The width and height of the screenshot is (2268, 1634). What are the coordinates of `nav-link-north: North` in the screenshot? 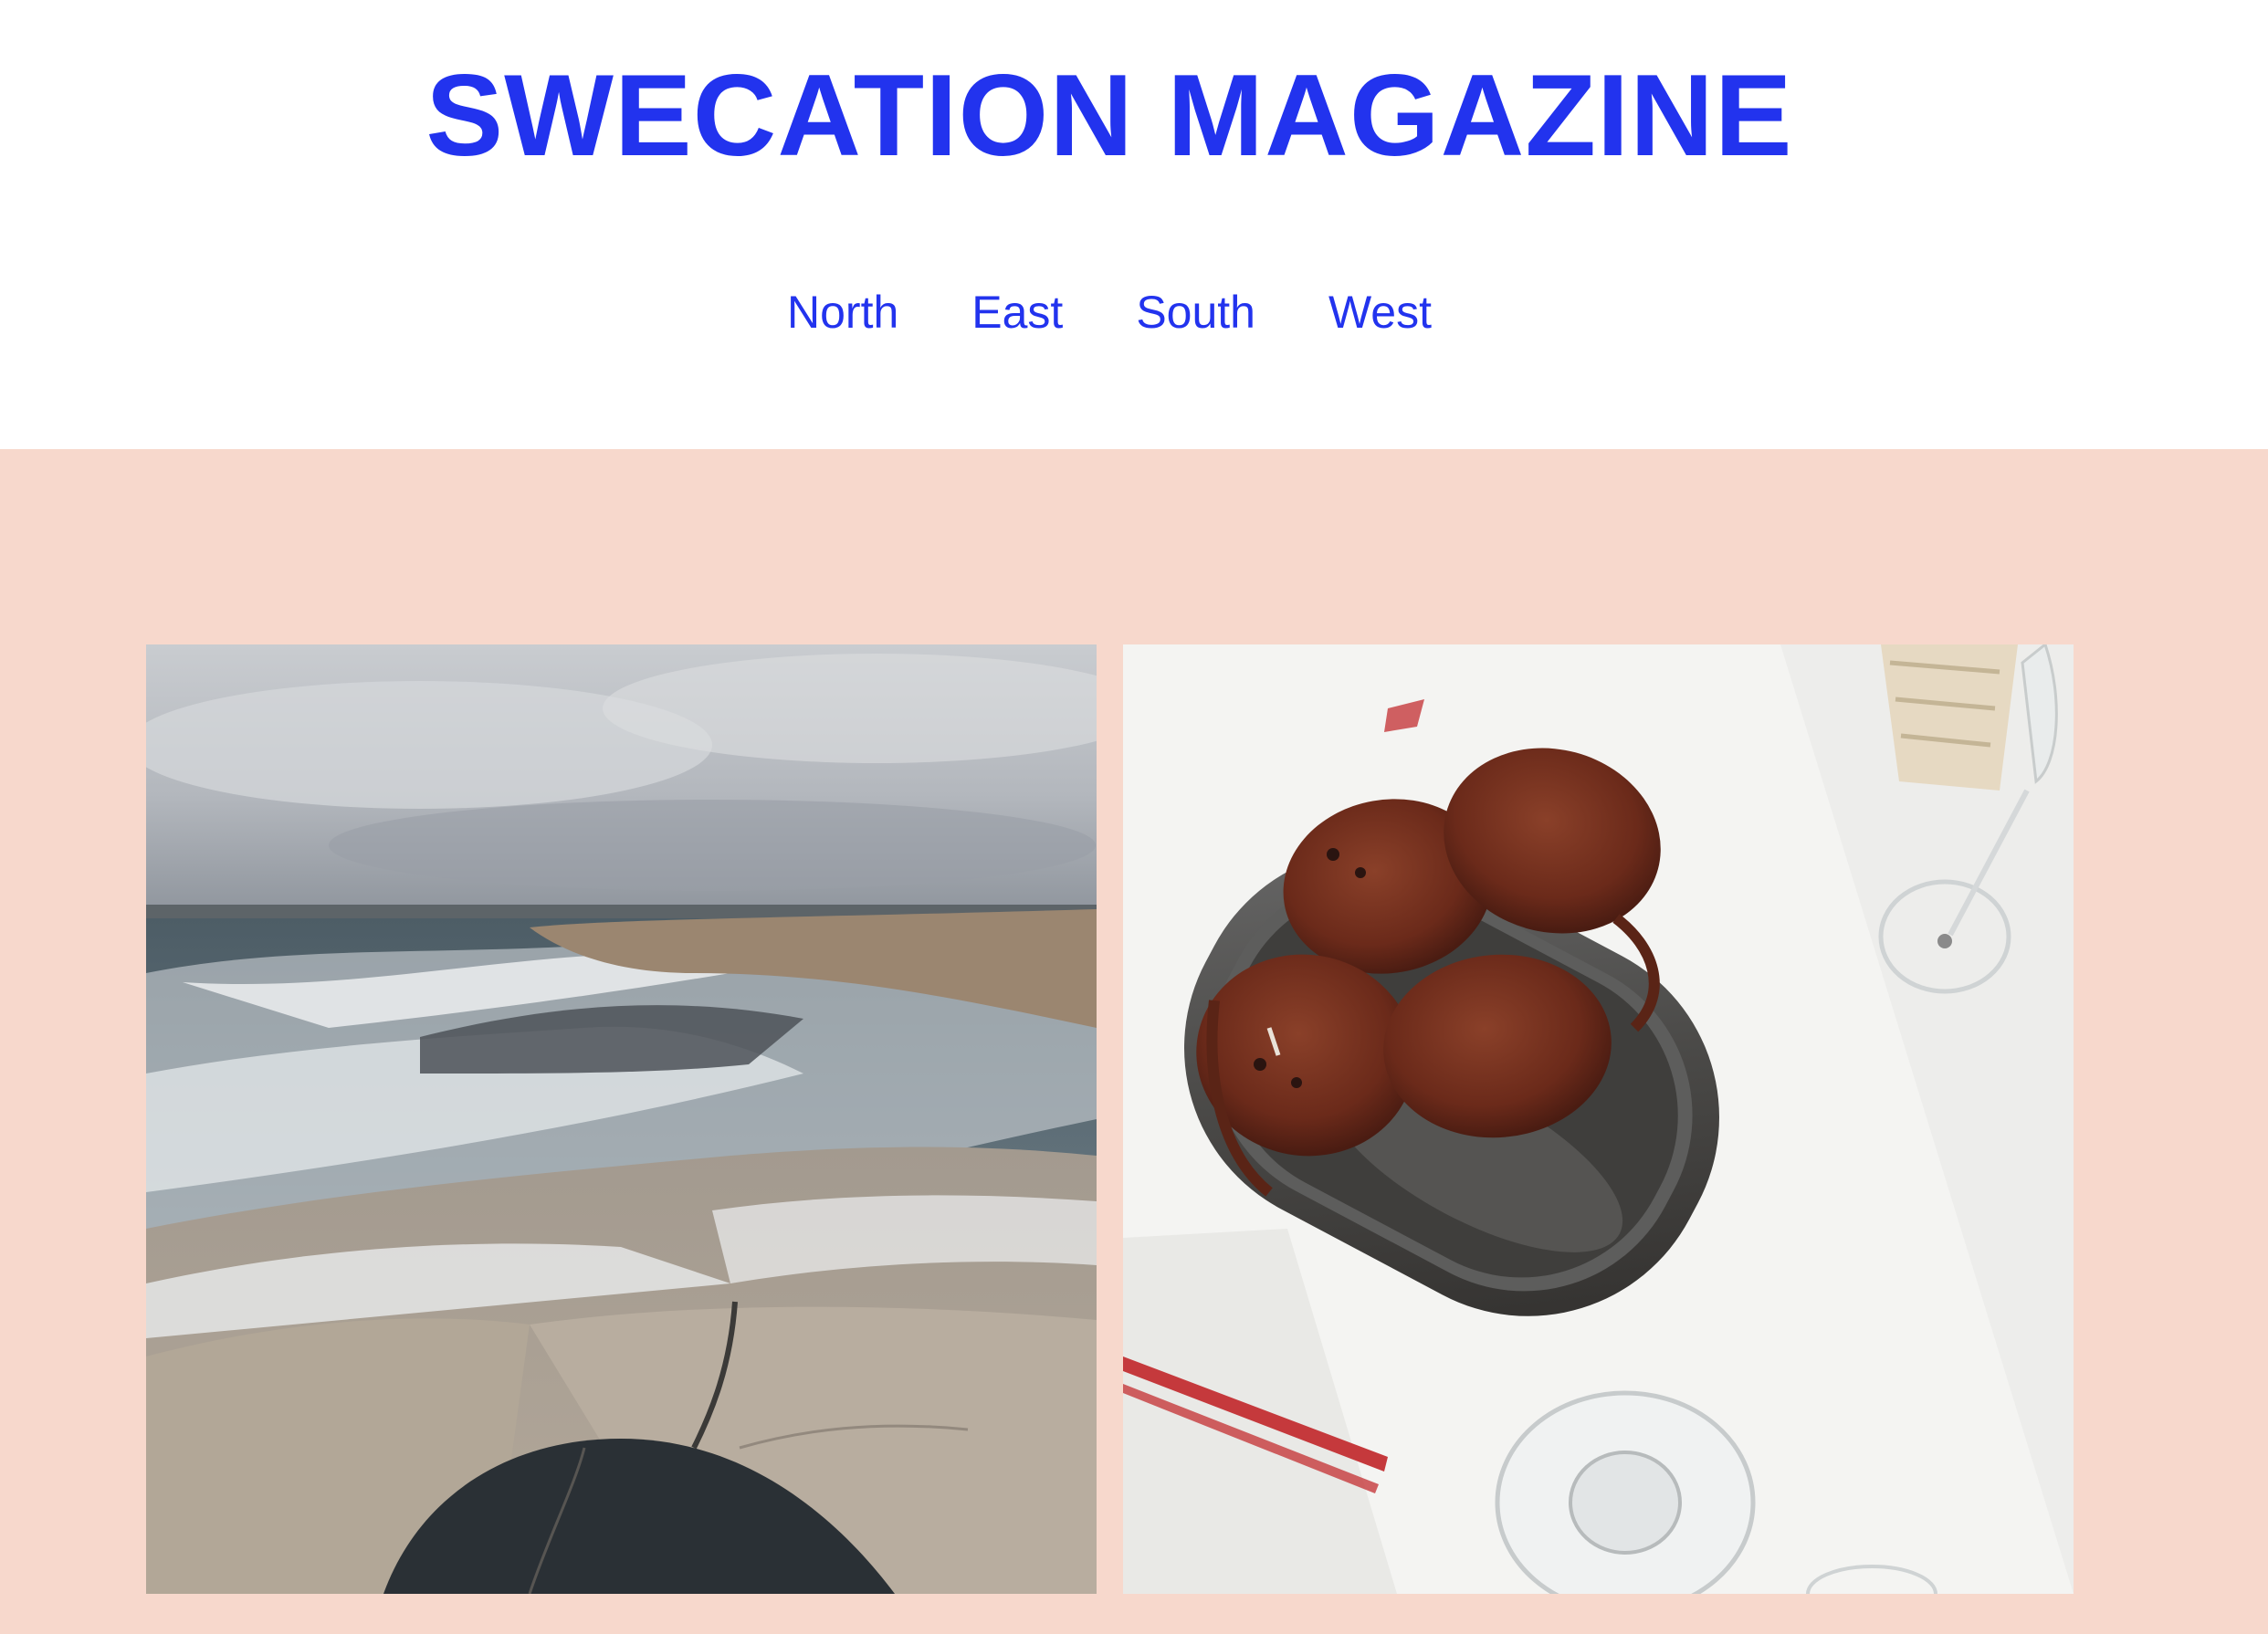 It's located at (842, 312).